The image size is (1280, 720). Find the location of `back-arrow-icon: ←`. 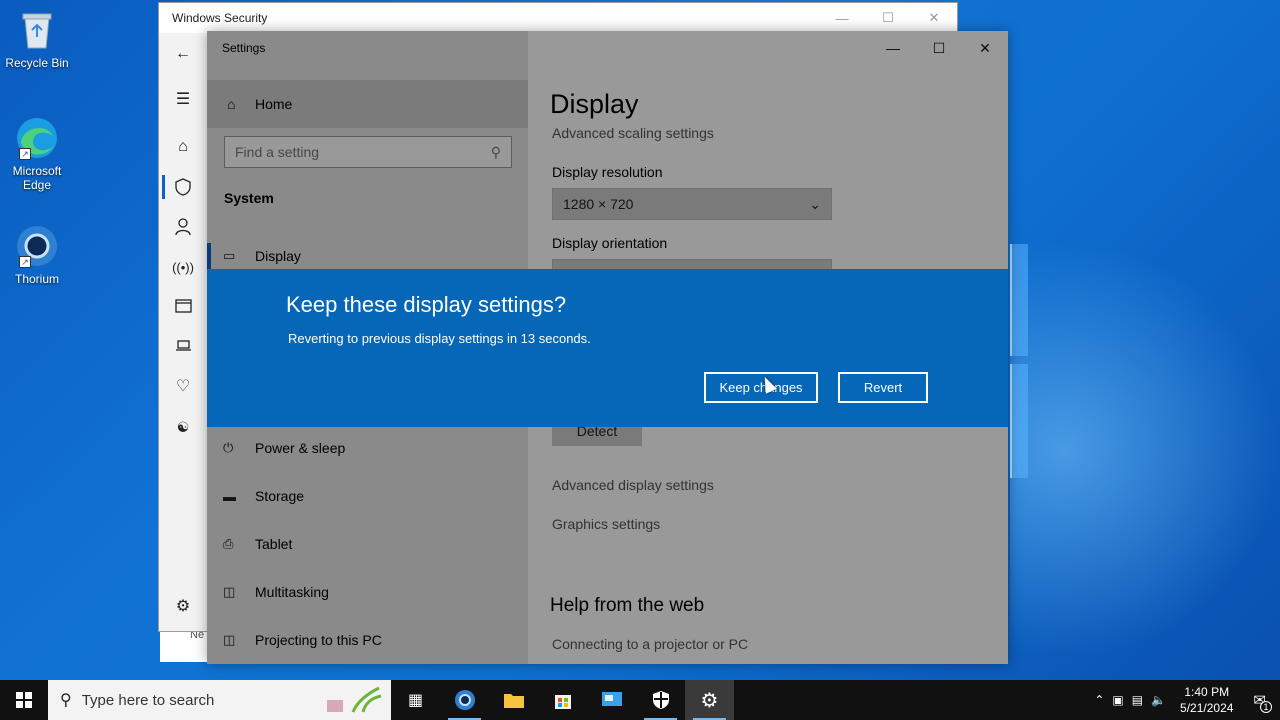

back-arrow-icon: ← is located at coordinates (183, 54).